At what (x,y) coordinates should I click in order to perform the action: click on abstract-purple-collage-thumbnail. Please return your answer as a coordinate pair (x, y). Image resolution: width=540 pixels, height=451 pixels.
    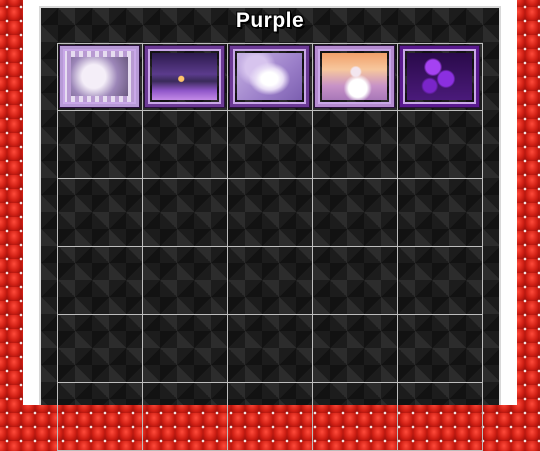
    Looking at the image, I should click on (99, 76).